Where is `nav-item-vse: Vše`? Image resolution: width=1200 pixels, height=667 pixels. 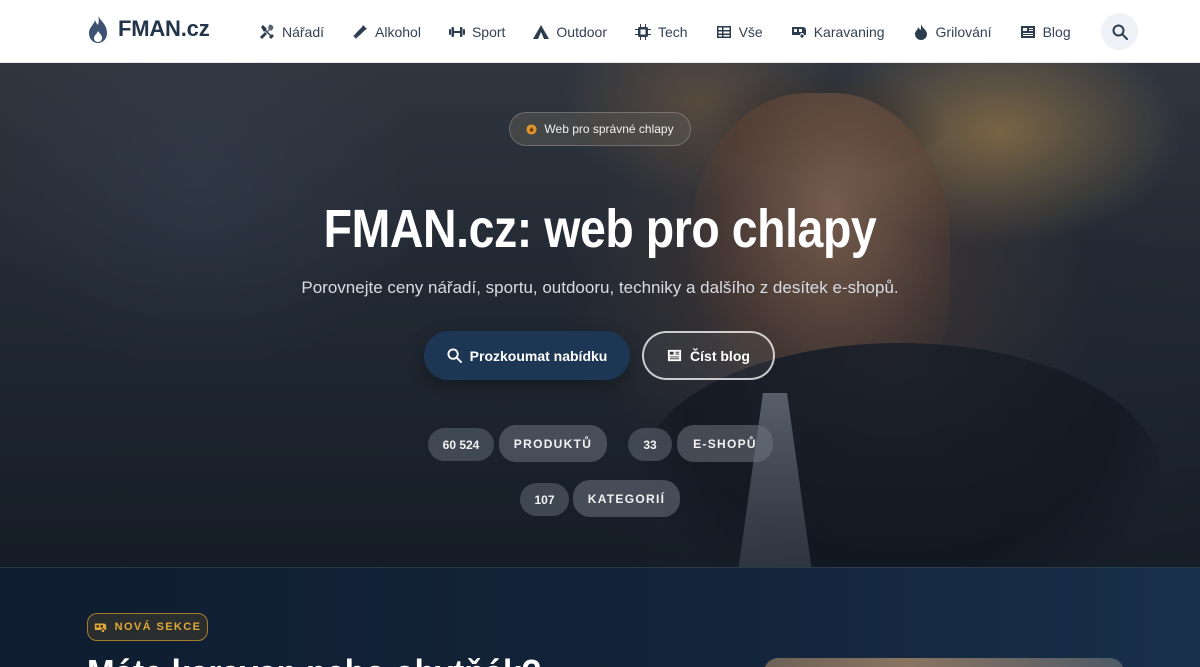
nav-item-vse: Vše is located at coordinates (739, 31).